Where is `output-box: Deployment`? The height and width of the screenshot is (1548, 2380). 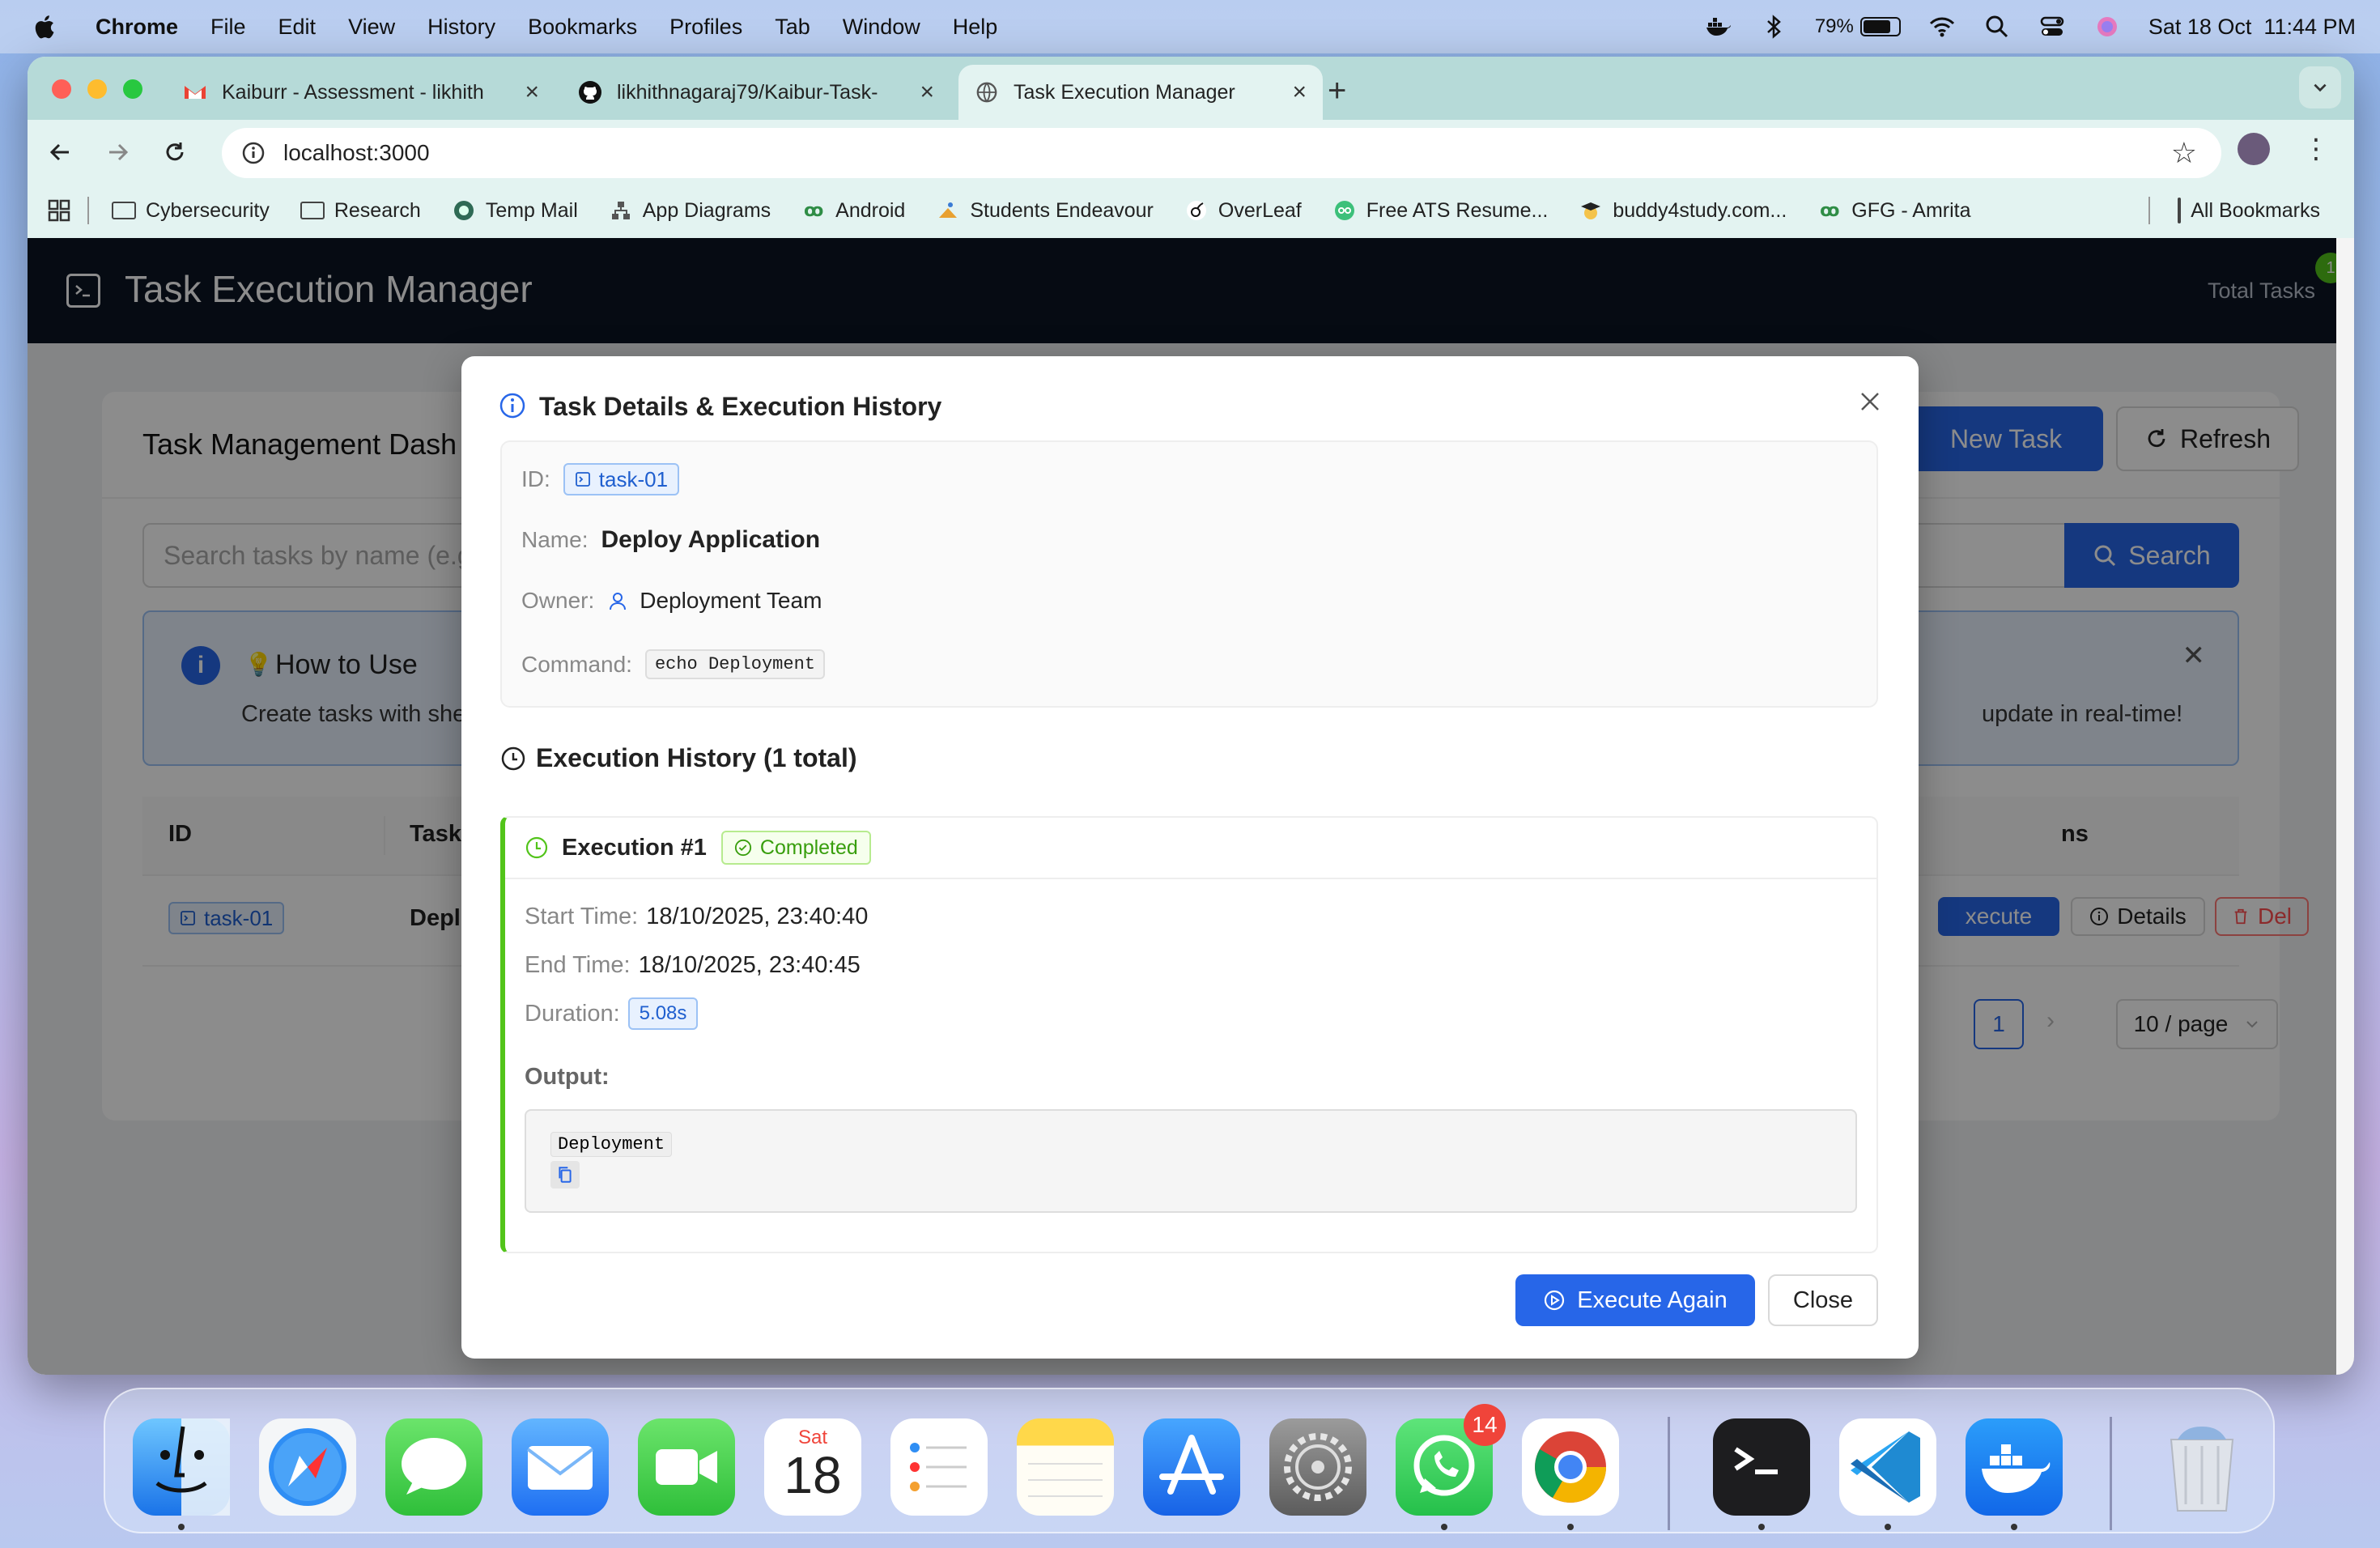
output-box: Deployment is located at coordinates (1191, 1161).